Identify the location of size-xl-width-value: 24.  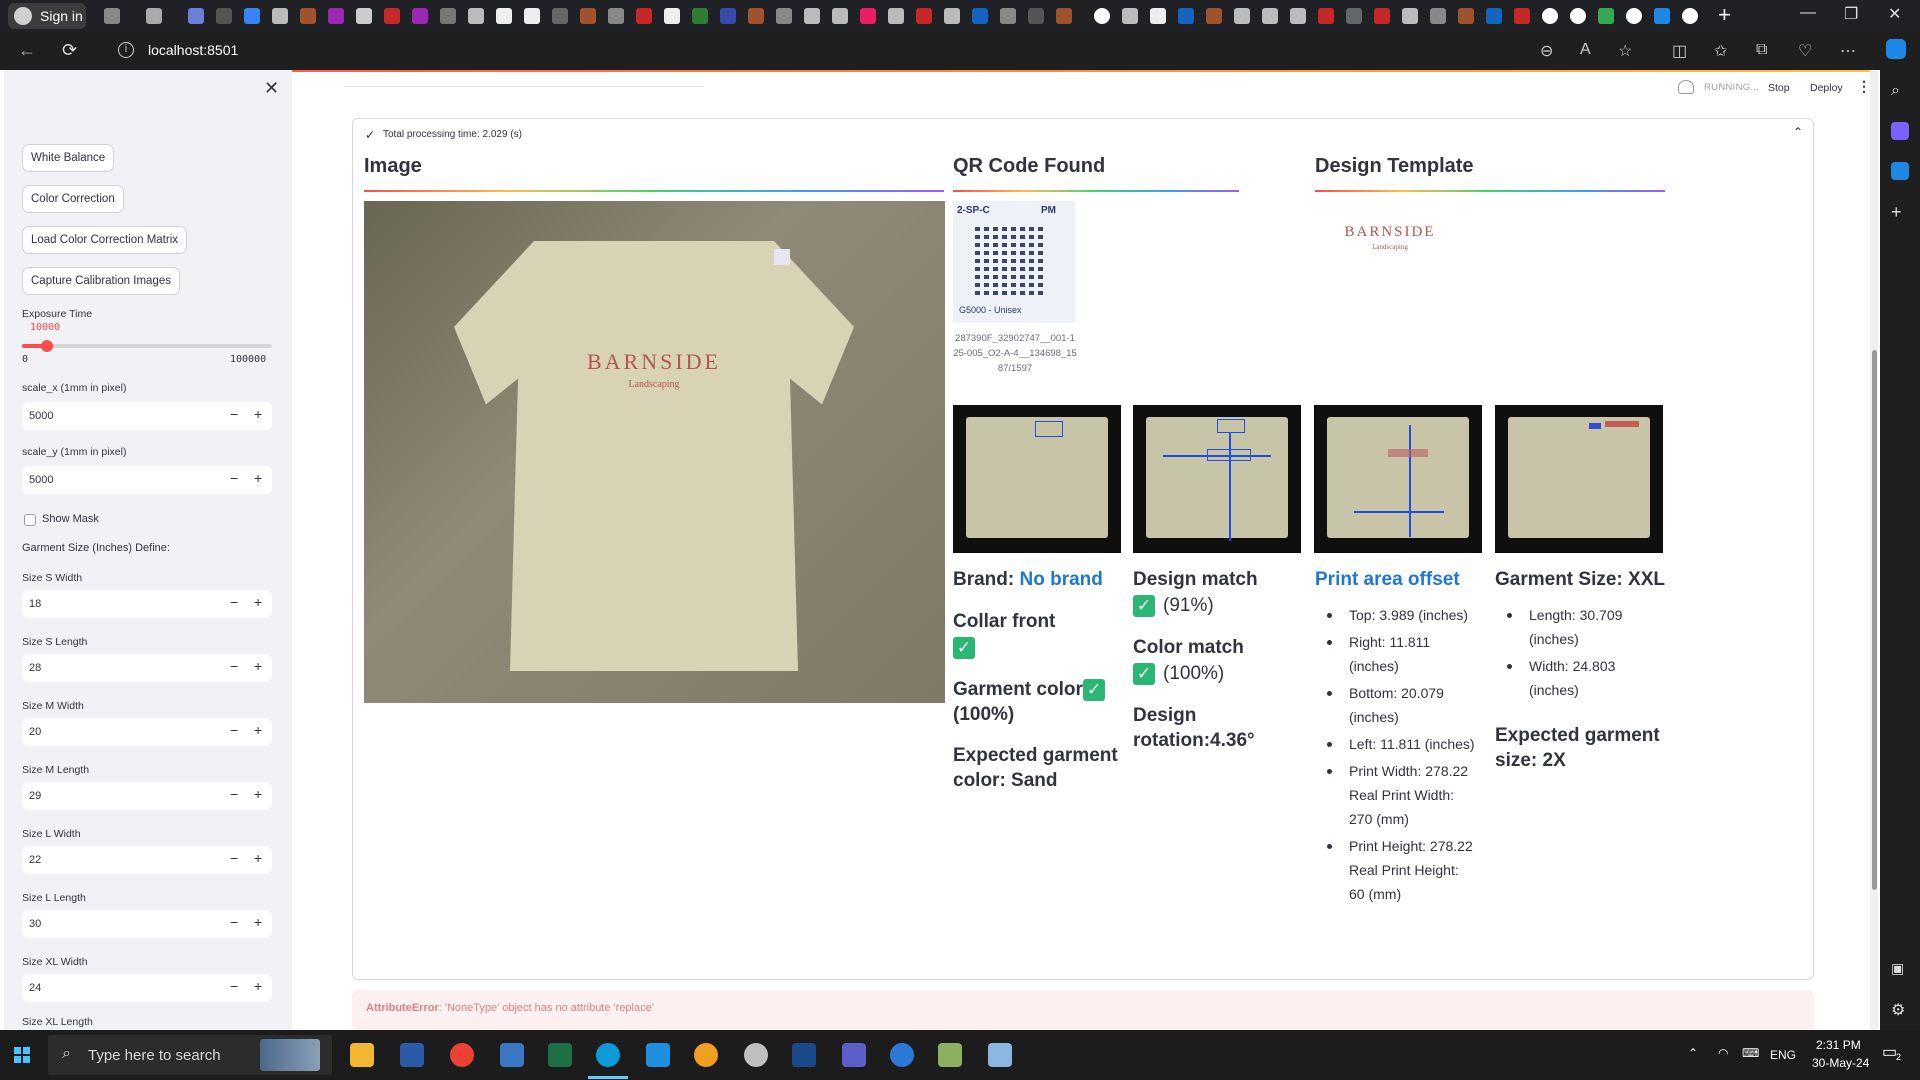
(35, 988).